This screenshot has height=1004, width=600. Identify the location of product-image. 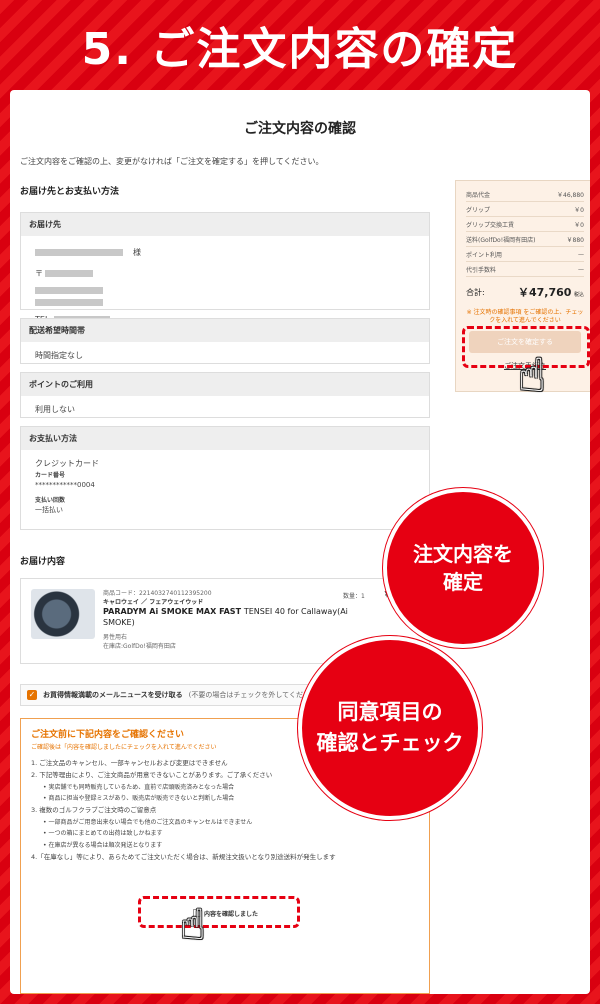
(63, 614).